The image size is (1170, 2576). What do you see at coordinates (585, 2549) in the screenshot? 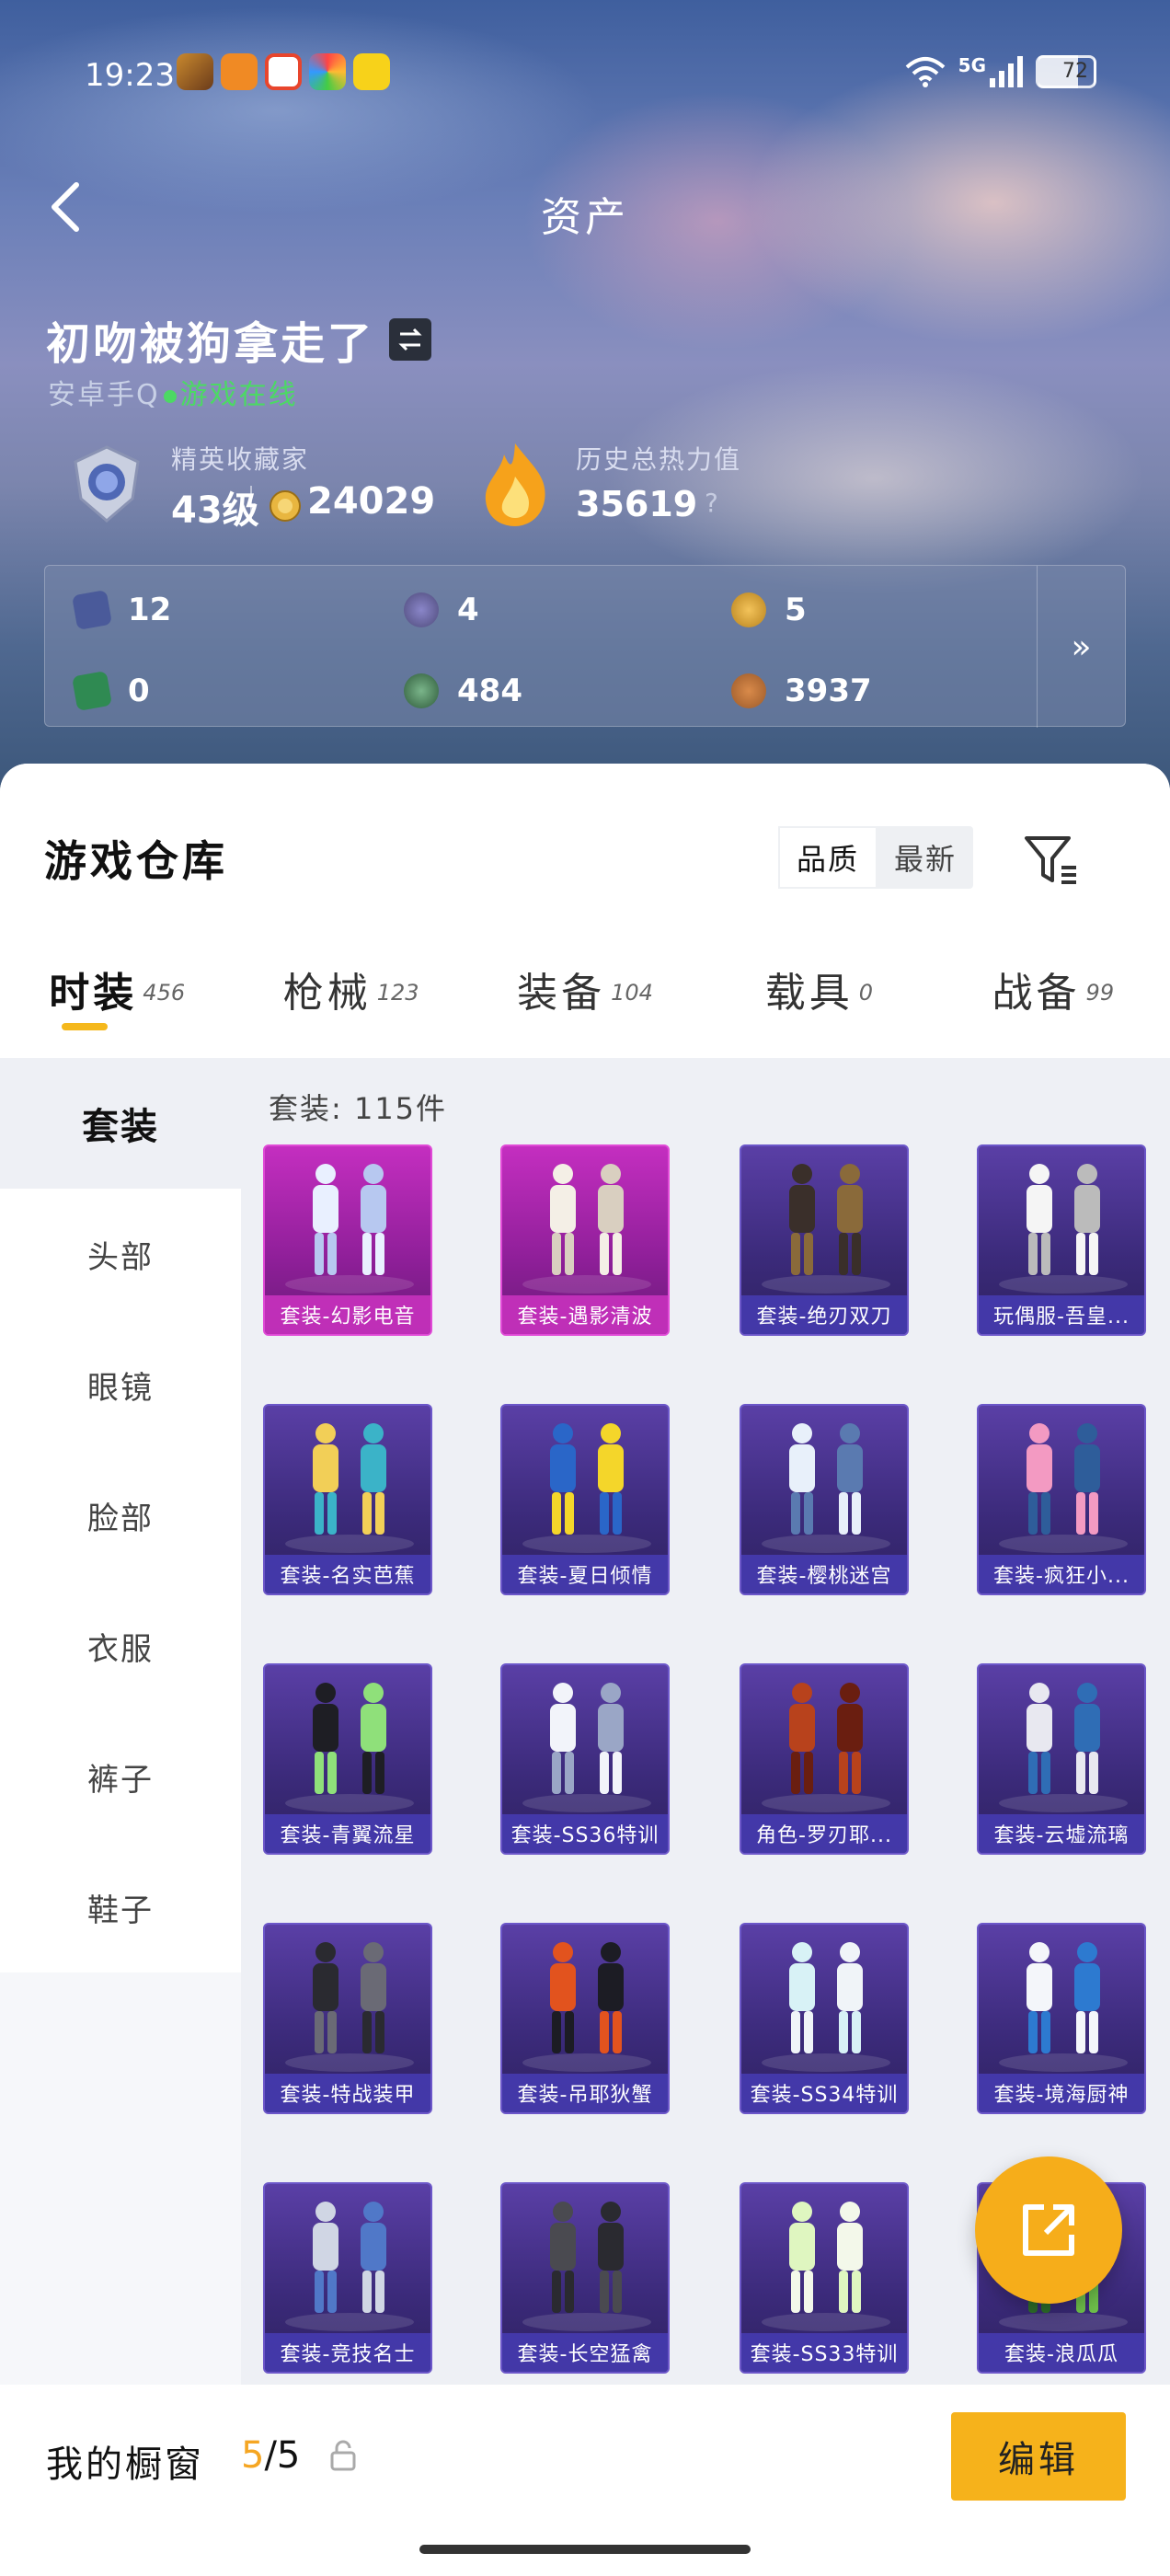
I see `home-indicator` at bounding box center [585, 2549].